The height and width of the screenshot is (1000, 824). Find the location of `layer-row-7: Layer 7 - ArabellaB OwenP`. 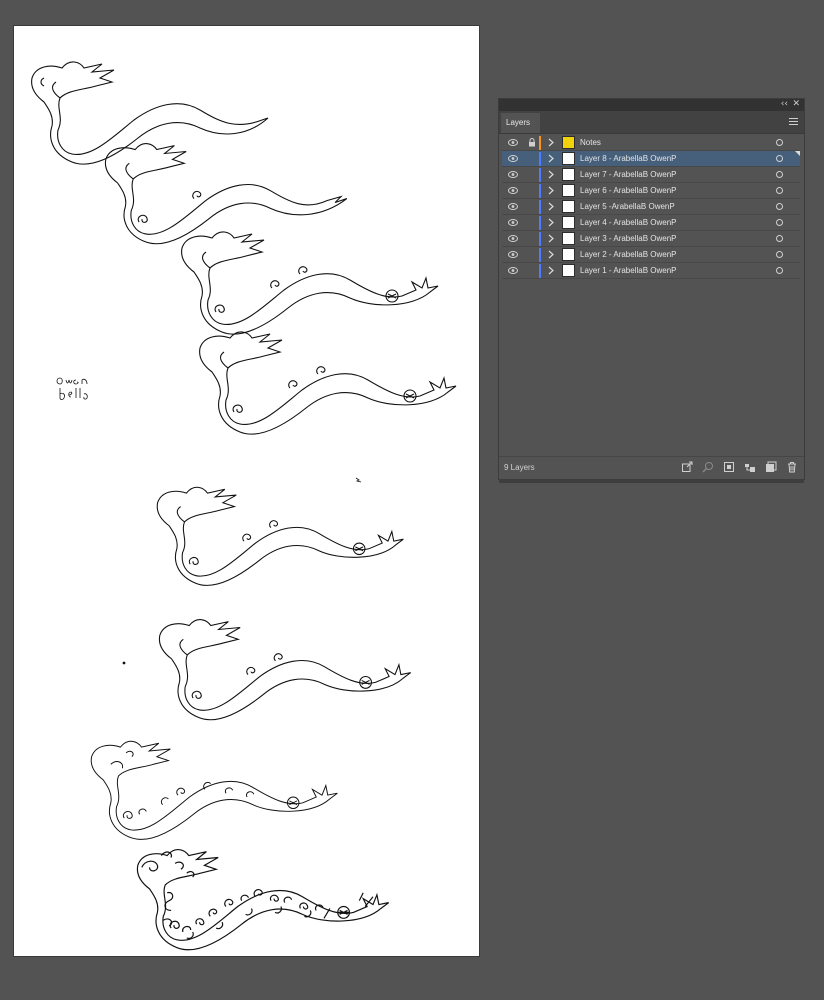

layer-row-7: Layer 7 - ArabellaB OwenP is located at coordinates (651, 175).